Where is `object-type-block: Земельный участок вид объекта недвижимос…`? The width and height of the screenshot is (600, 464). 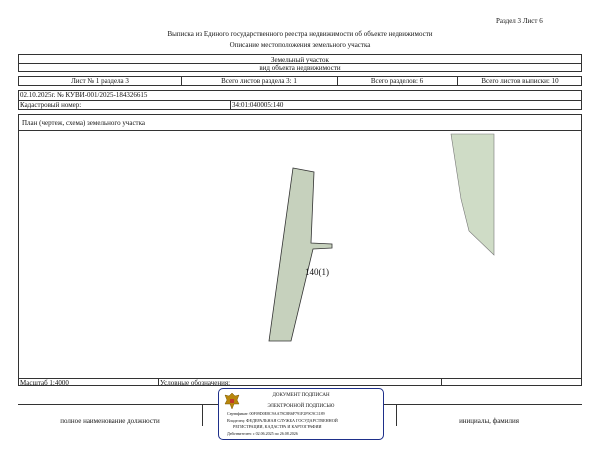
object-type-block: Земельный участок вид объекта недвижимос… is located at coordinates (300, 63).